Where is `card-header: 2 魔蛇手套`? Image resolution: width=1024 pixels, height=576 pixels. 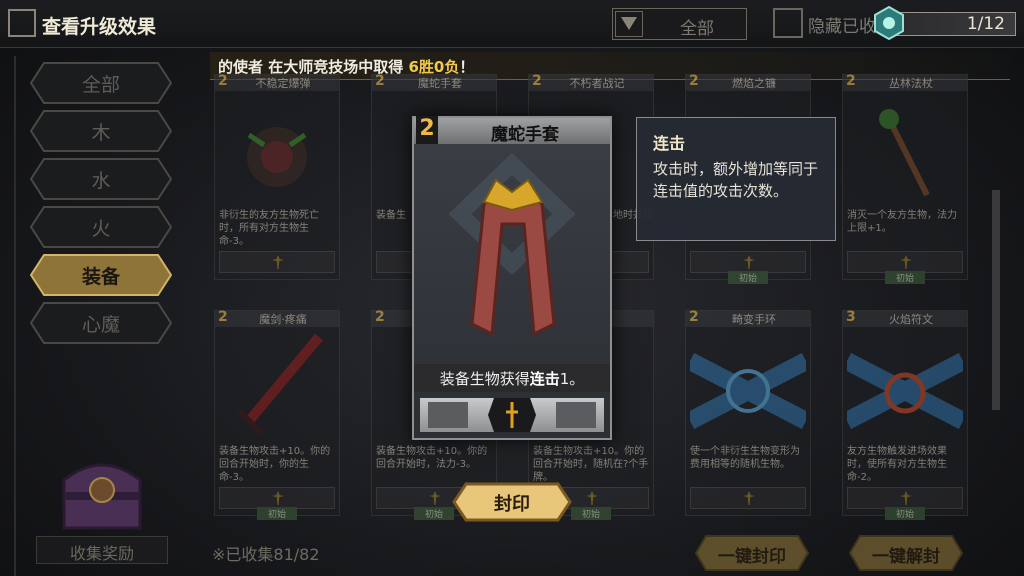 card-header: 2 魔蛇手套 is located at coordinates (434, 82).